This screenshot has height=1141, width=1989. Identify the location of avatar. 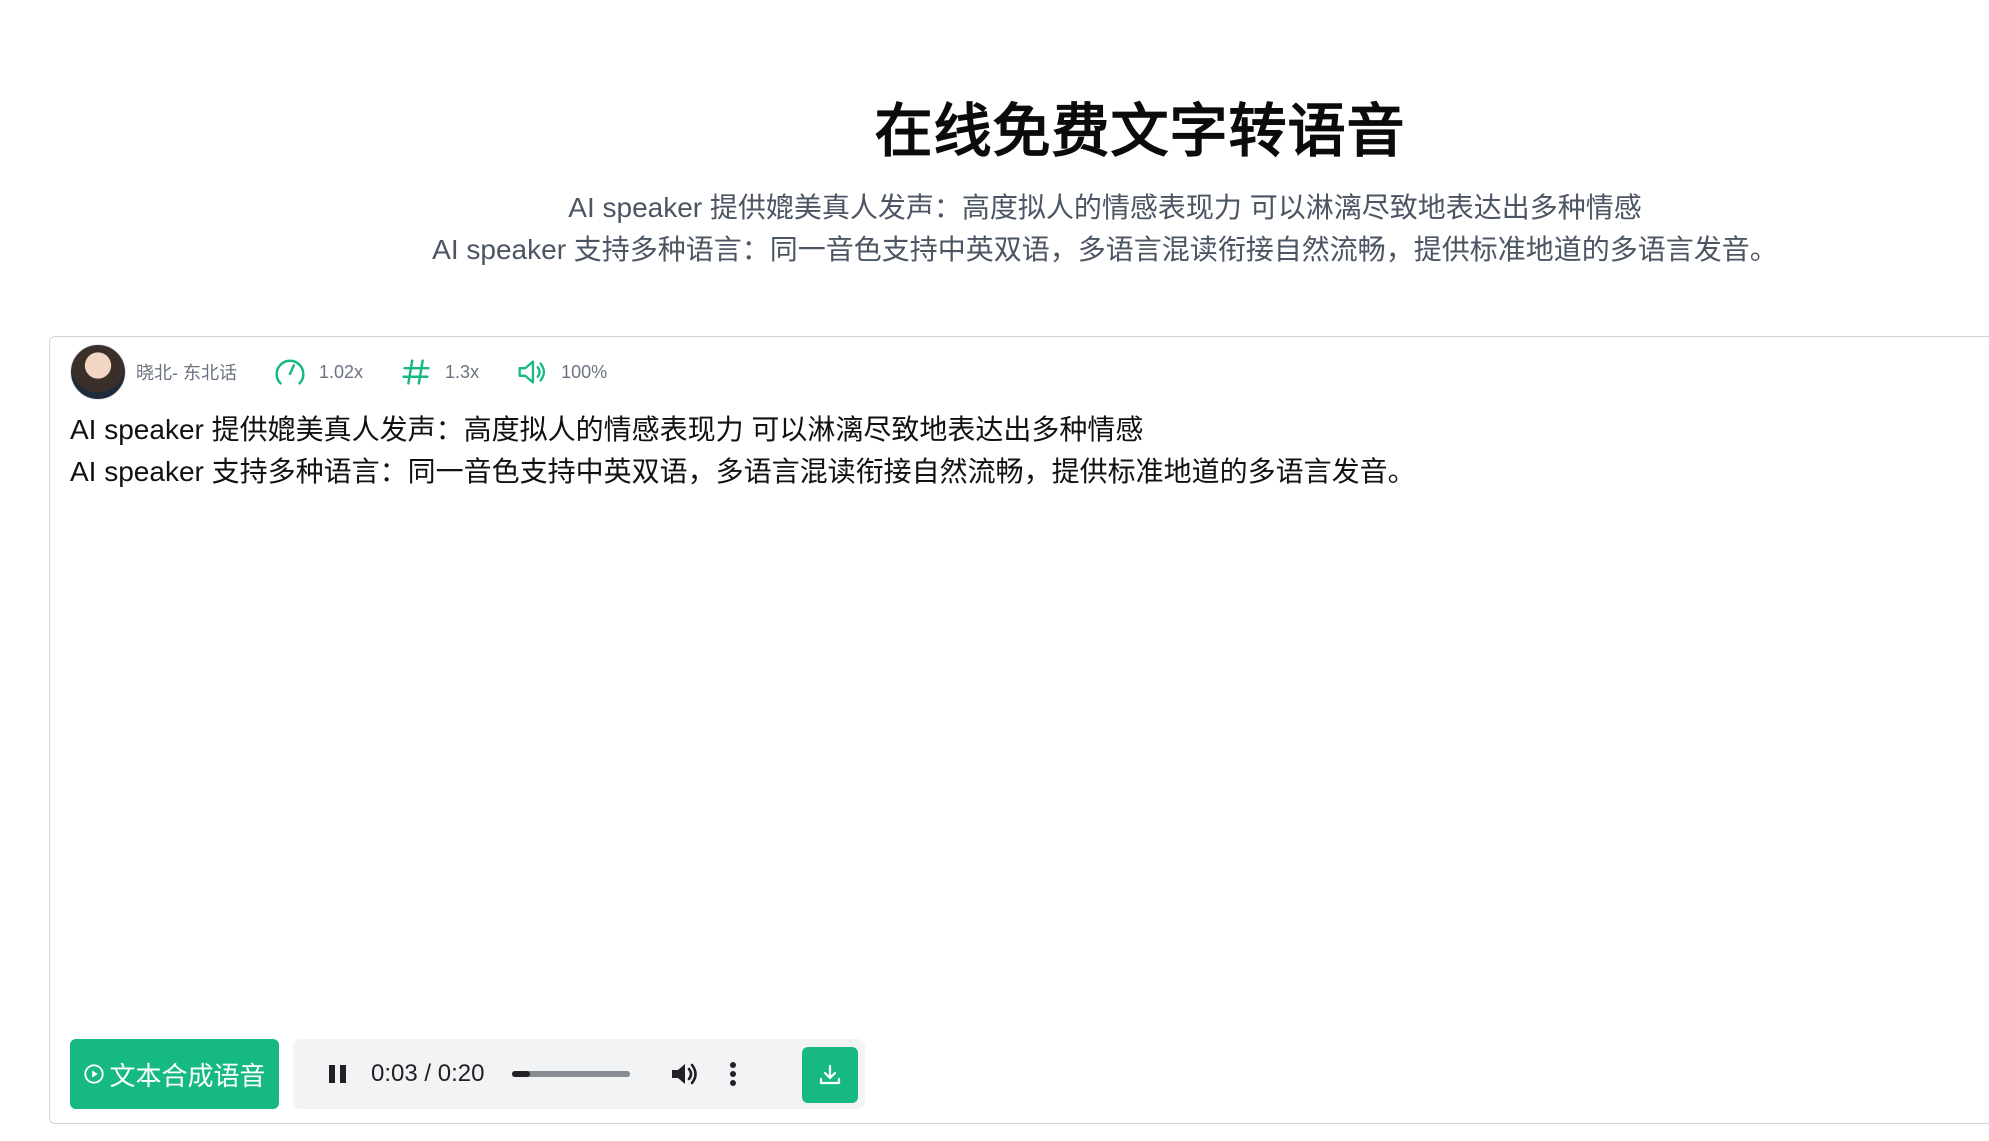
(98, 372).